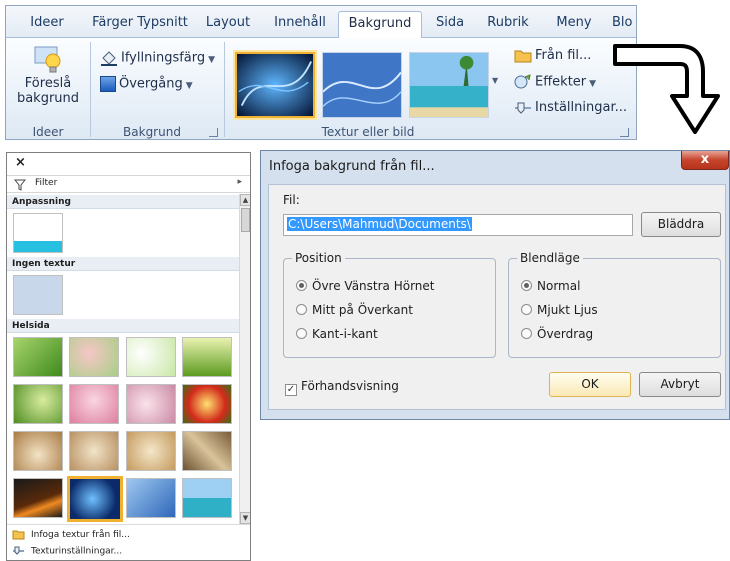 This screenshot has width=730, height=561. I want to click on gradient-button: Övergång ▼, so click(146, 84).